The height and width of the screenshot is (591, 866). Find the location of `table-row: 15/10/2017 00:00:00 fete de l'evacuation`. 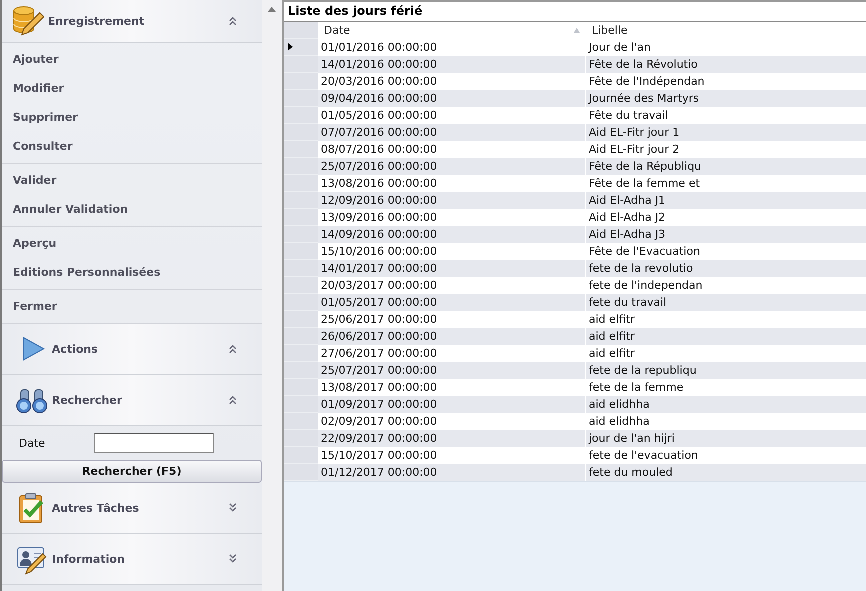

table-row: 15/10/2017 00:00:00 fete de l'evacuation is located at coordinates (575, 455).